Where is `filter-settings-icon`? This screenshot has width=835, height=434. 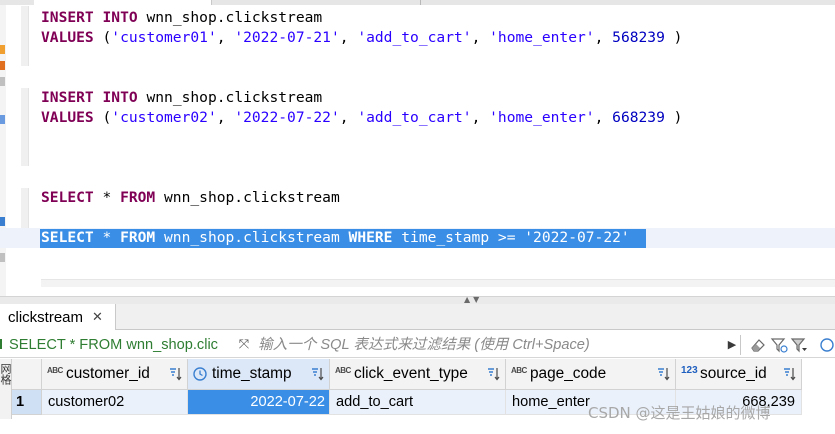
filter-settings-icon is located at coordinates (779, 345).